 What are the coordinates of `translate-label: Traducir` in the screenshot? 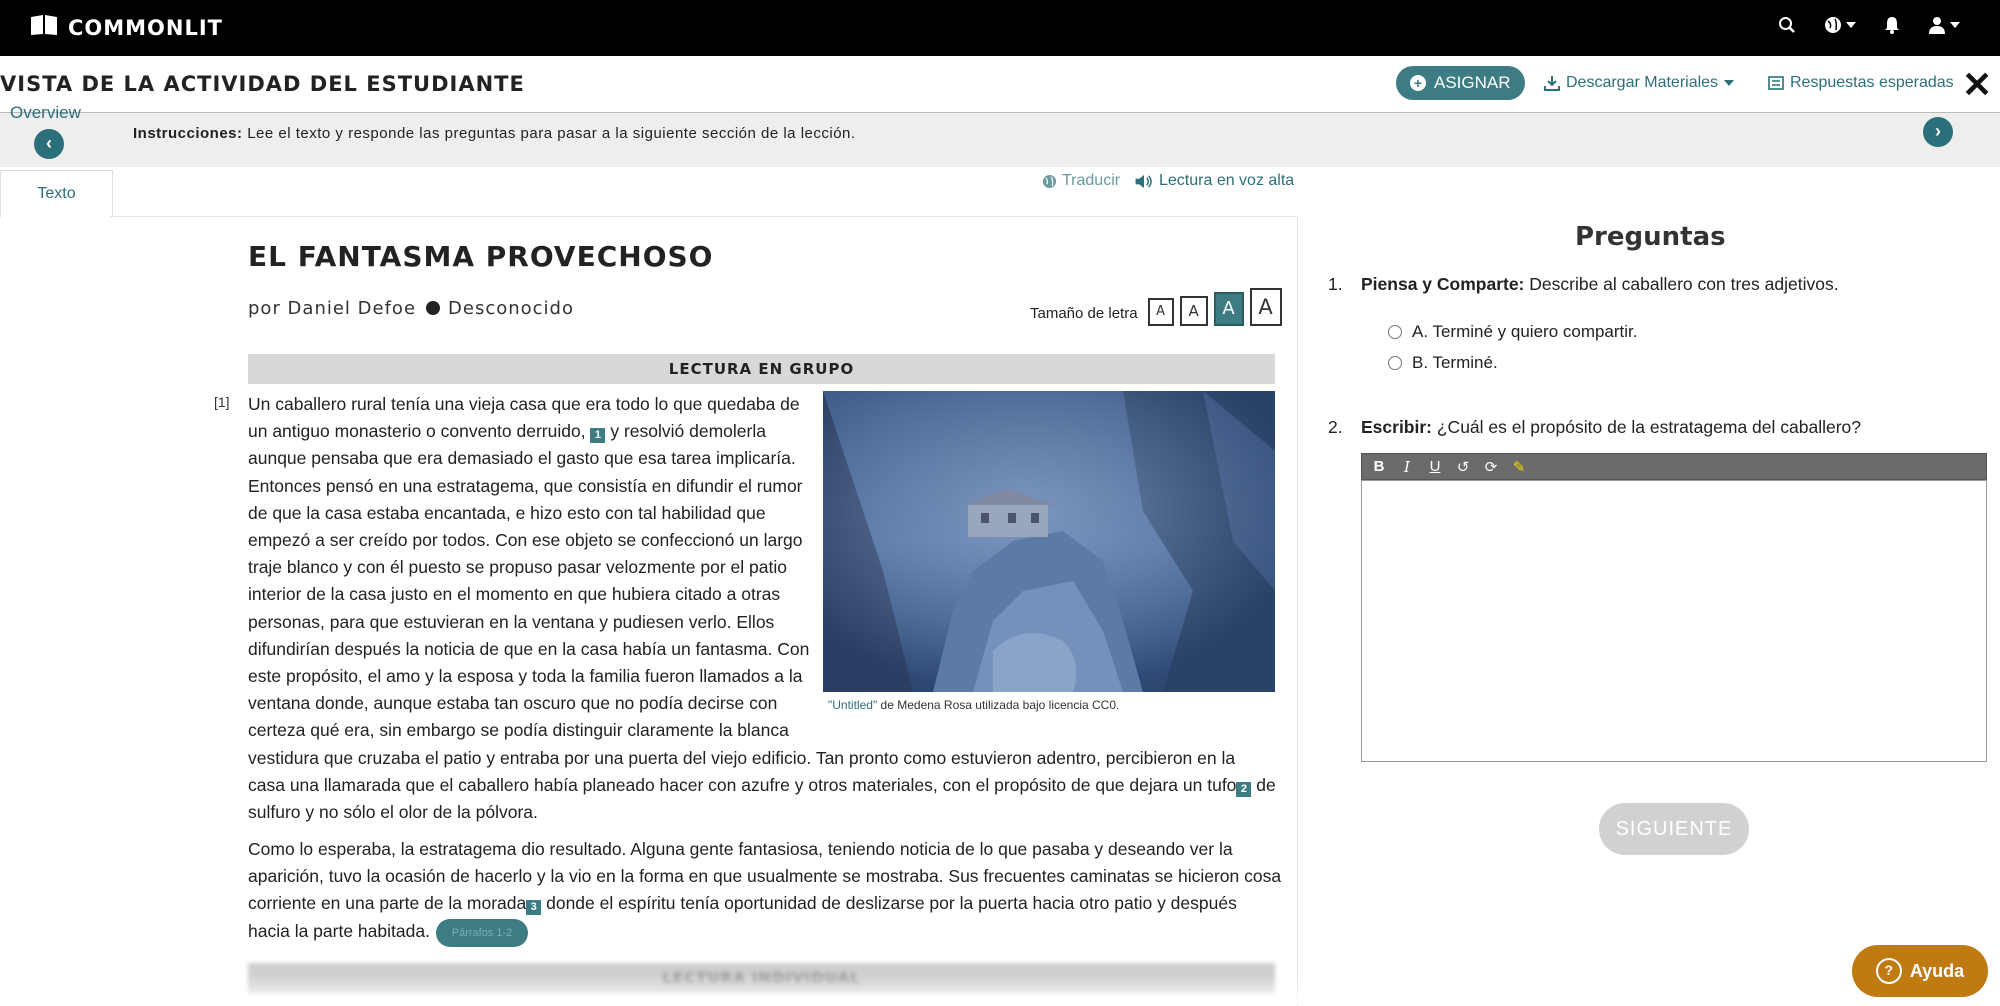 It's located at (1091, 180).